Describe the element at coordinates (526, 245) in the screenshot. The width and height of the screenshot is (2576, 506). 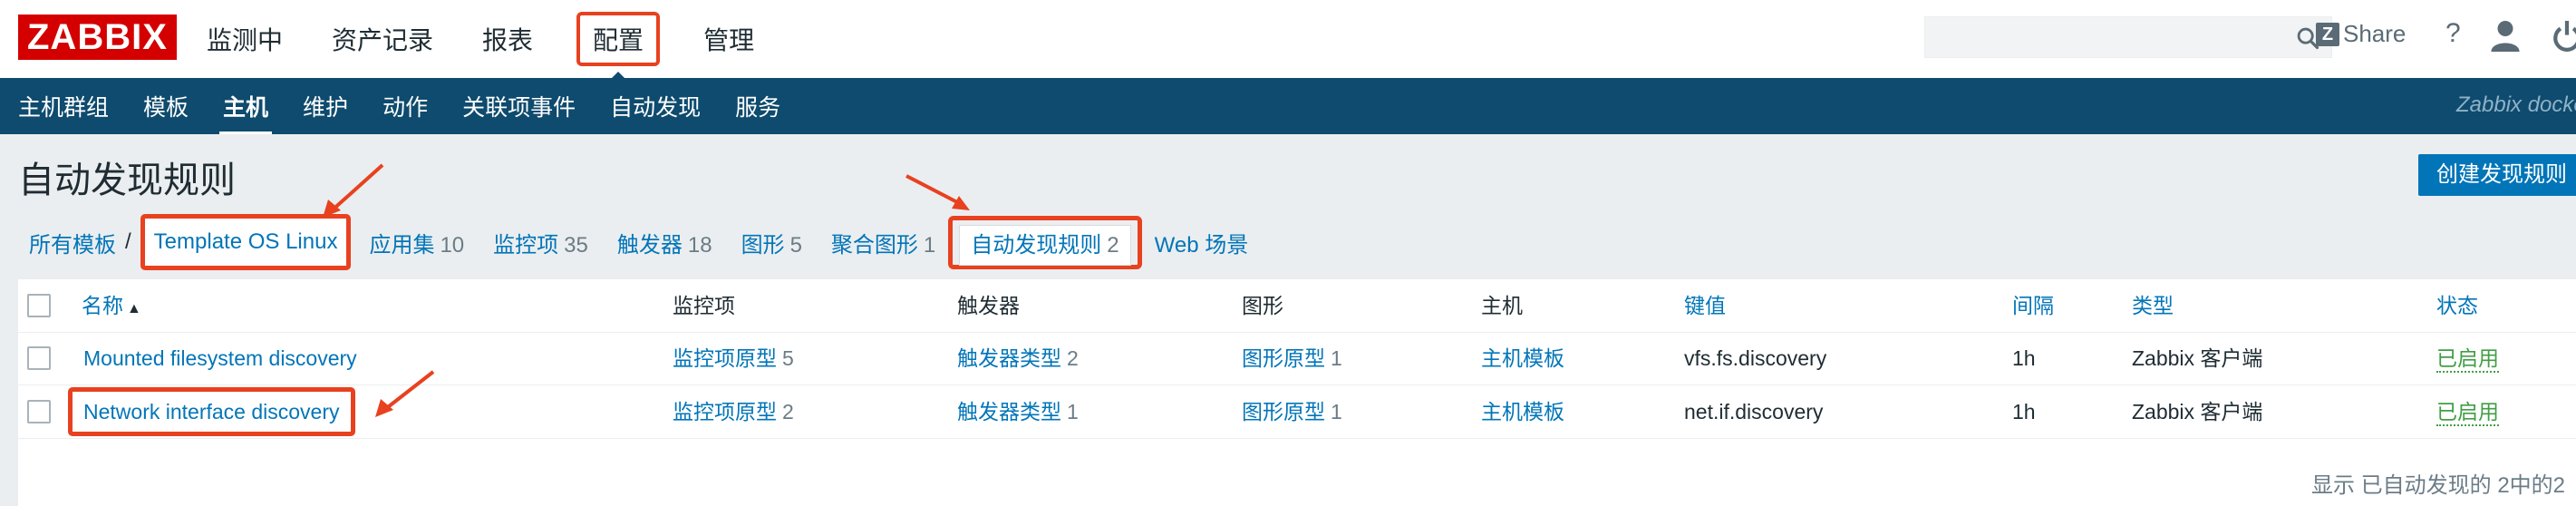
I see `tab-label: 监控项` at that location.